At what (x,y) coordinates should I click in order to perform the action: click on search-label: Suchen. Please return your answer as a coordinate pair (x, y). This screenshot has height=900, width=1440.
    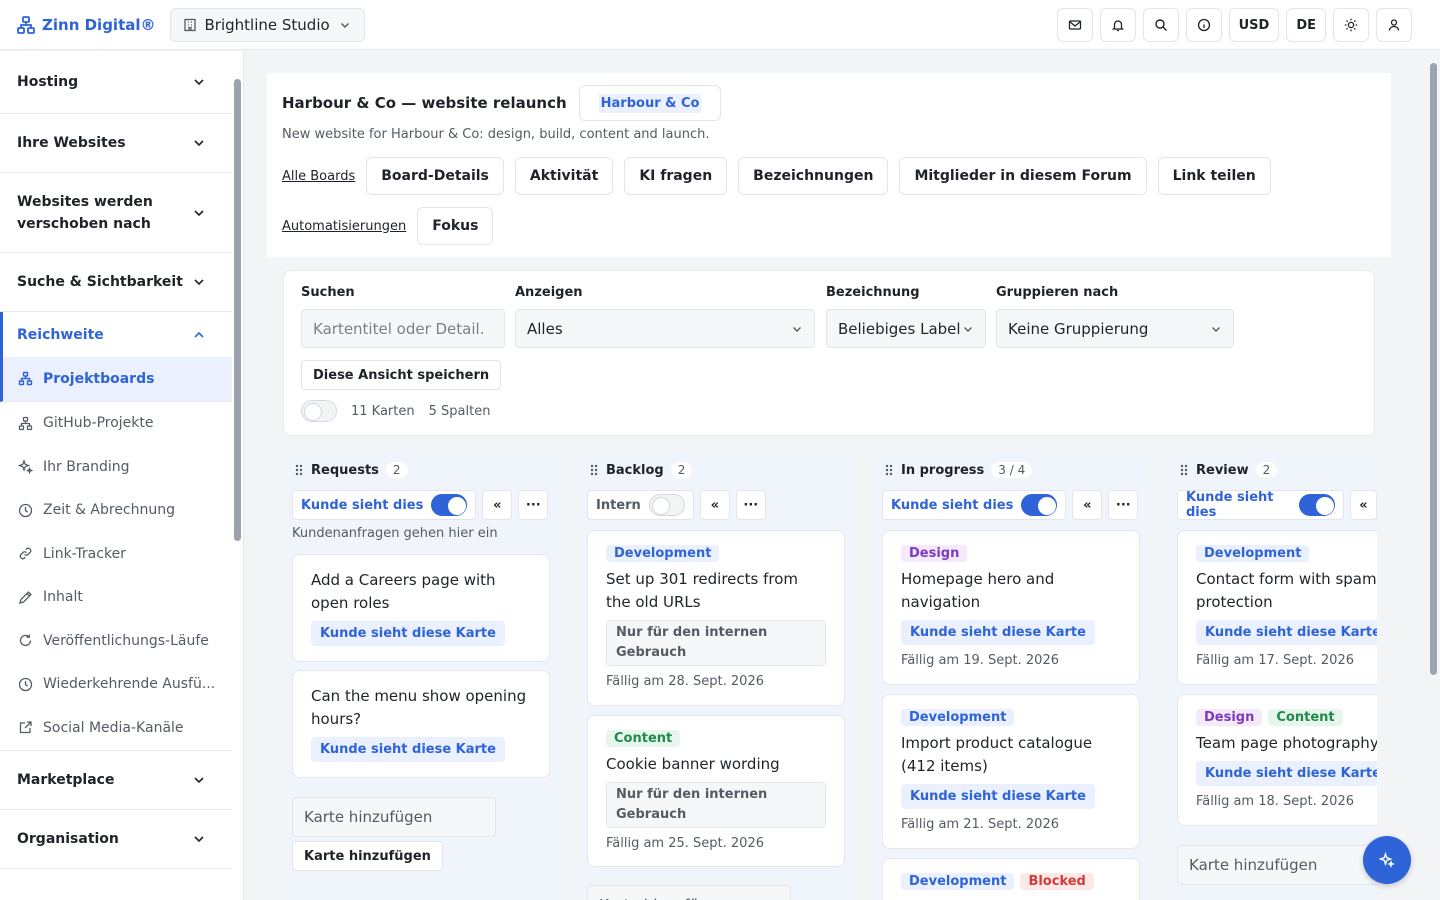
    Looking at the image, I should click on (328, 292).